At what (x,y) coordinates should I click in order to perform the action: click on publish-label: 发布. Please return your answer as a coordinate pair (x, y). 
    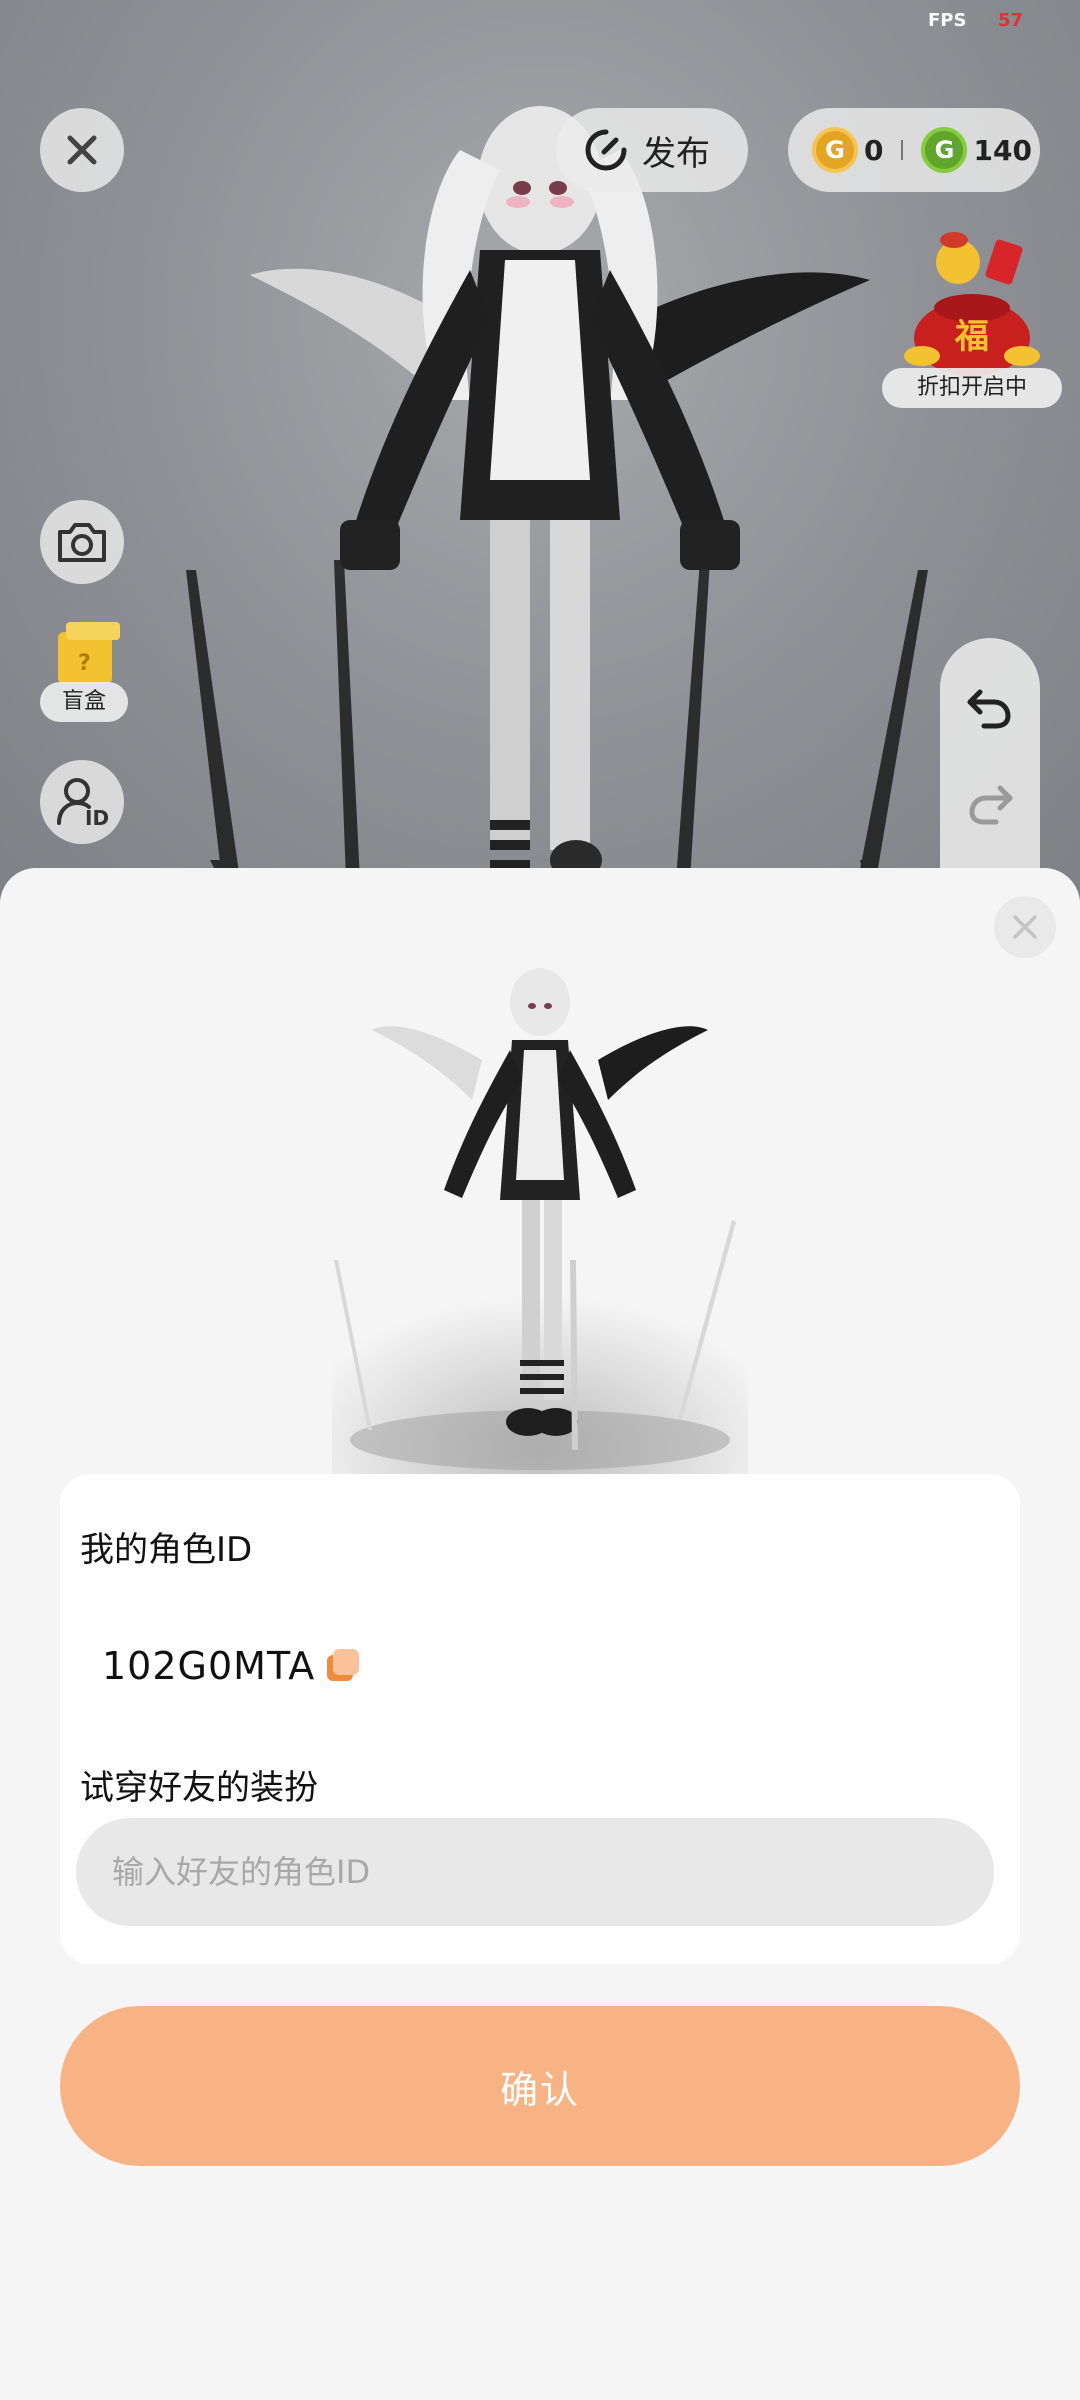
    Looking at the image, I should click on (676, 153).